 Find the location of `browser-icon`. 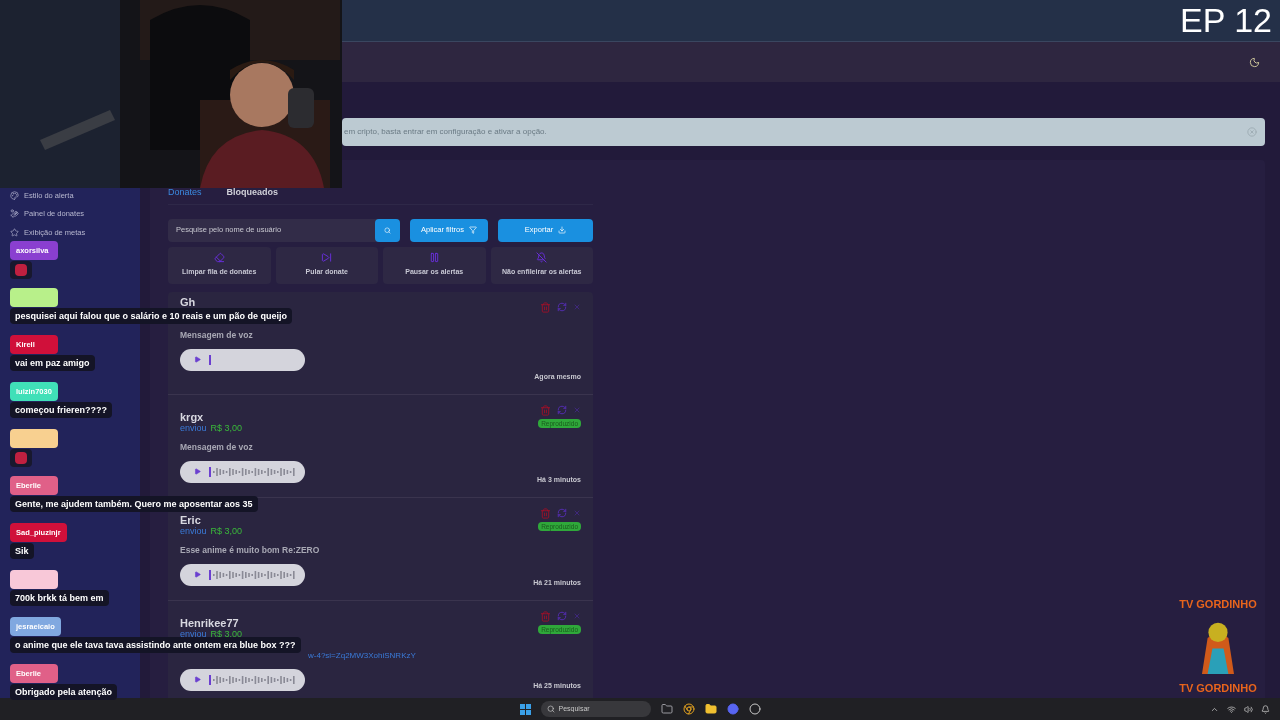

browser-icon is located at coordinates (688, 709).